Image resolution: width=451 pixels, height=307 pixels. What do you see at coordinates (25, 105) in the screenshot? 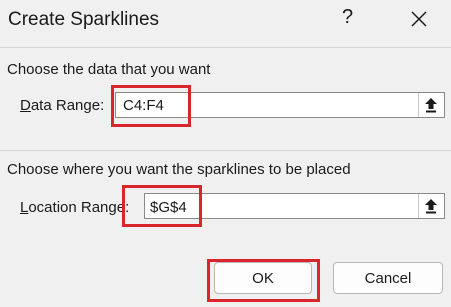
I see `data-range-label-accesskey: D` at bounding box center [25, 105].